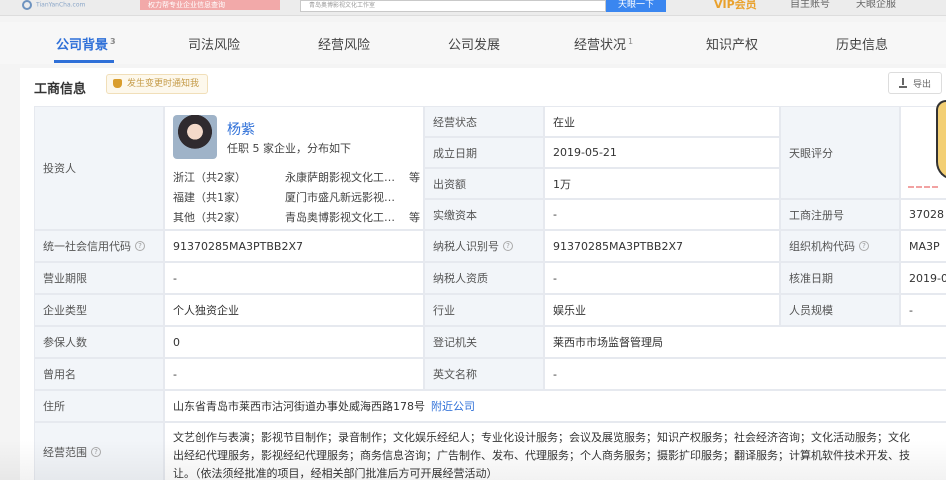 The height and width of the screenshot is (480, 946). Describe the element at coordinates (117, 83) in the screenshot. I see `bell-icon` at that location.